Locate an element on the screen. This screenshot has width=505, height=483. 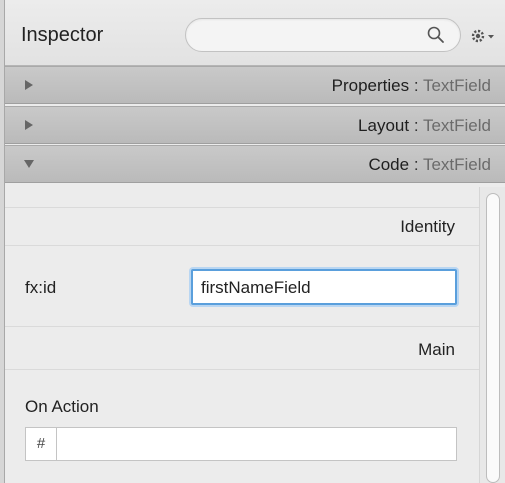
section-code: Code : TextField is located at coordinates (255, 164).